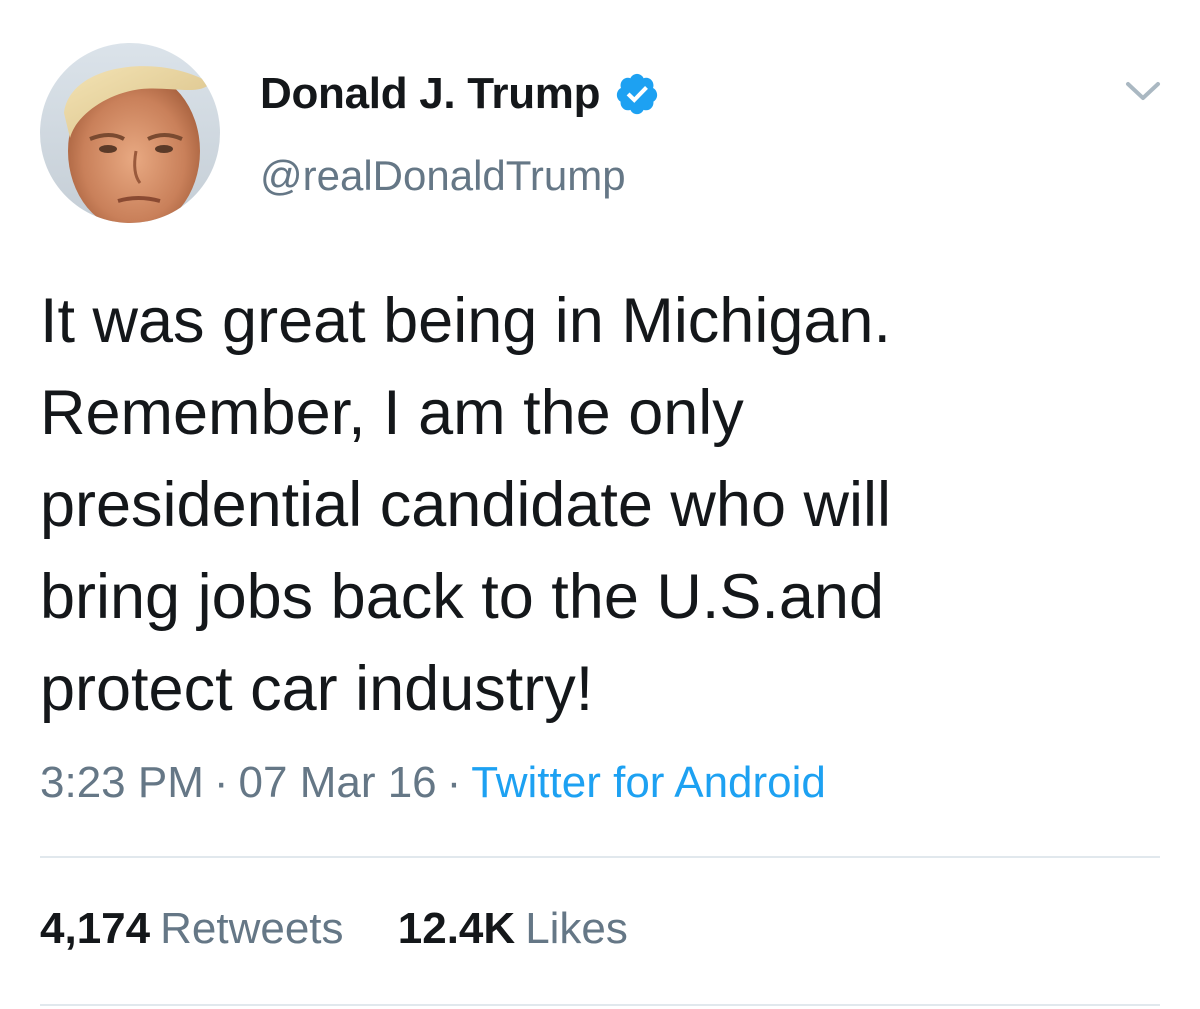  Describe the element at coordinates (95, 928) in the screenshot. I see `retweets-count: 4,174` at that location.